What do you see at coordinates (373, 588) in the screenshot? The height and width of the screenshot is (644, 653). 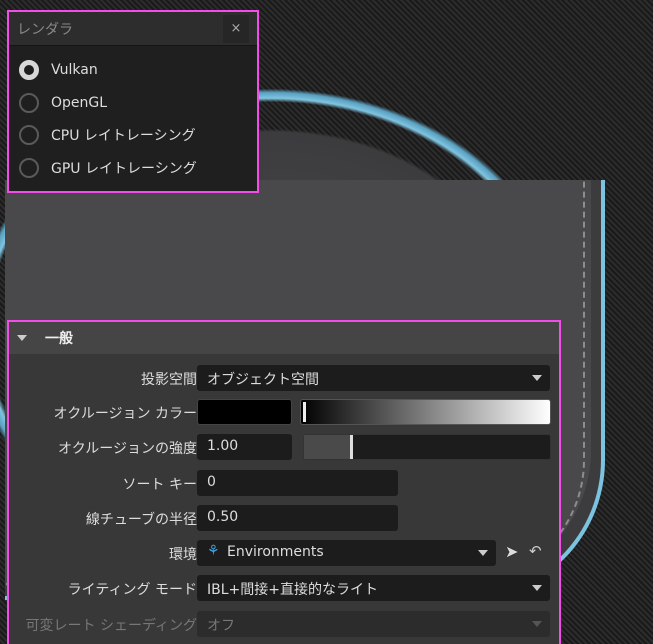 I see `lighting-mode-dropdown: IBL+間接+直接的なライト` at bounding box center [373, 588].